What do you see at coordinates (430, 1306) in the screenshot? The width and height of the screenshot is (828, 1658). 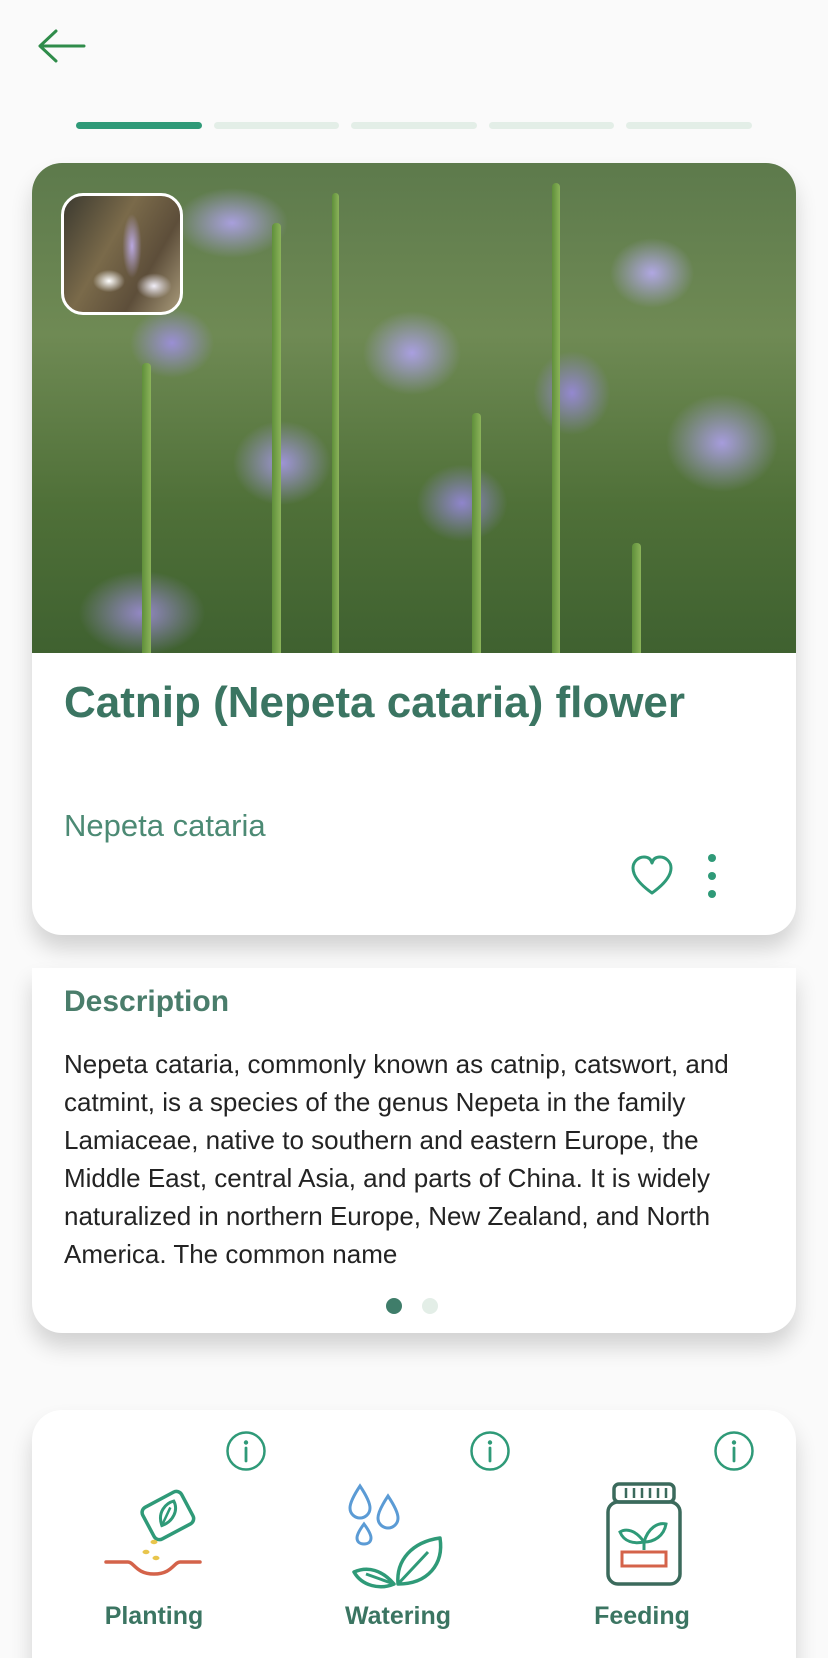 I see `page-dot` at bounding box center [430, 1306].